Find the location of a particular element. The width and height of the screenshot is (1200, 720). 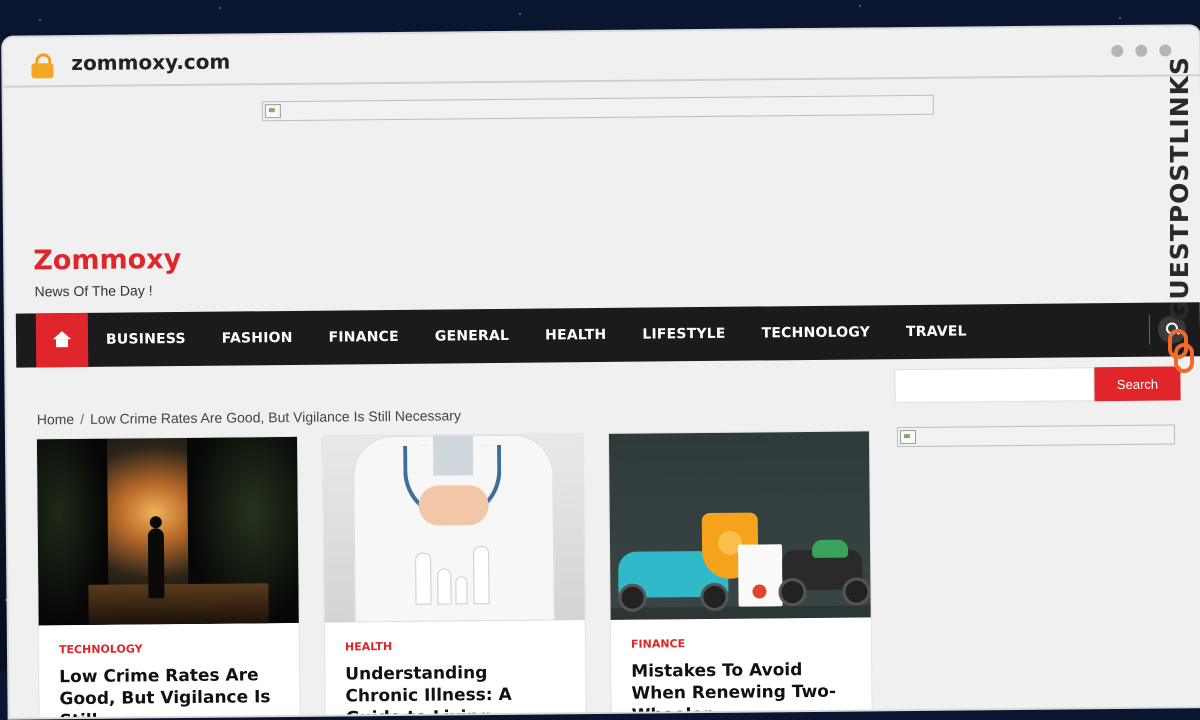

article-category: TECHNOLOGY is located at coordinates (169, 648).